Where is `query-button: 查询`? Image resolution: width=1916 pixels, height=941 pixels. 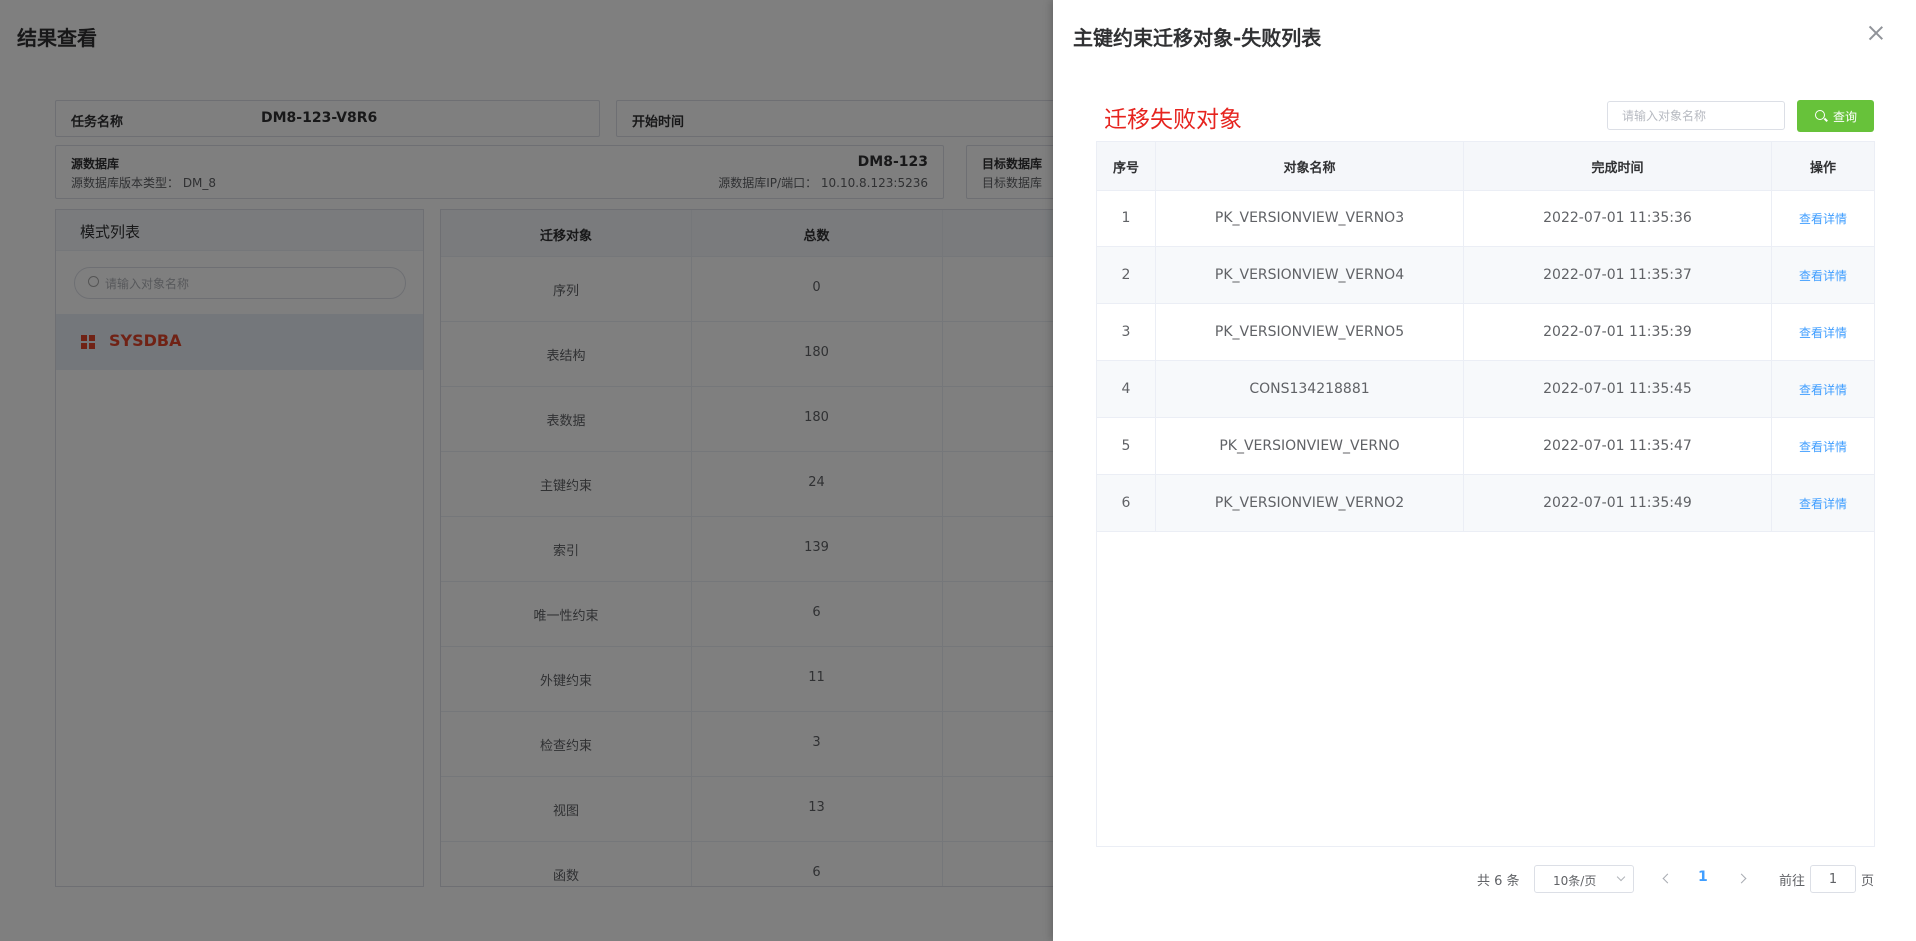
query-button: 查询 is located at coordinates (1835, 116).